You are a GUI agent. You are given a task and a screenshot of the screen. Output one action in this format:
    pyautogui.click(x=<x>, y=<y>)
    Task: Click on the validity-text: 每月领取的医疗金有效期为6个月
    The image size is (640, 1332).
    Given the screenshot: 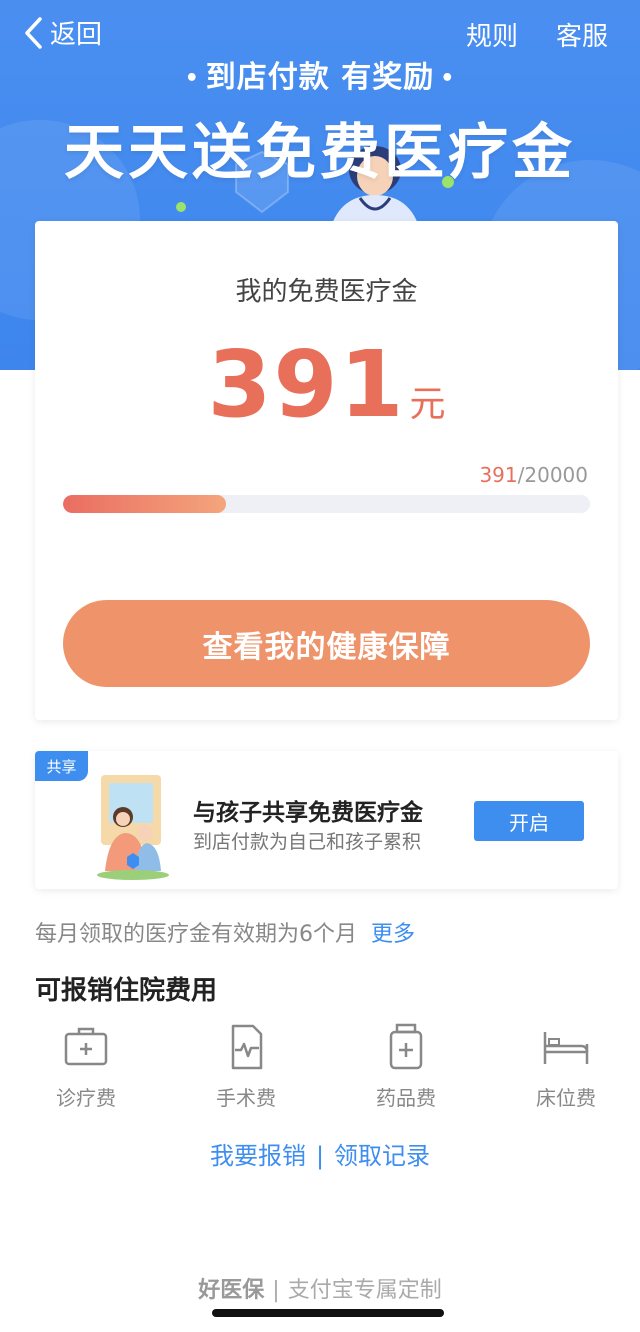 What is the action you would take?
    pyautogui.click(x=196, y=934)
    